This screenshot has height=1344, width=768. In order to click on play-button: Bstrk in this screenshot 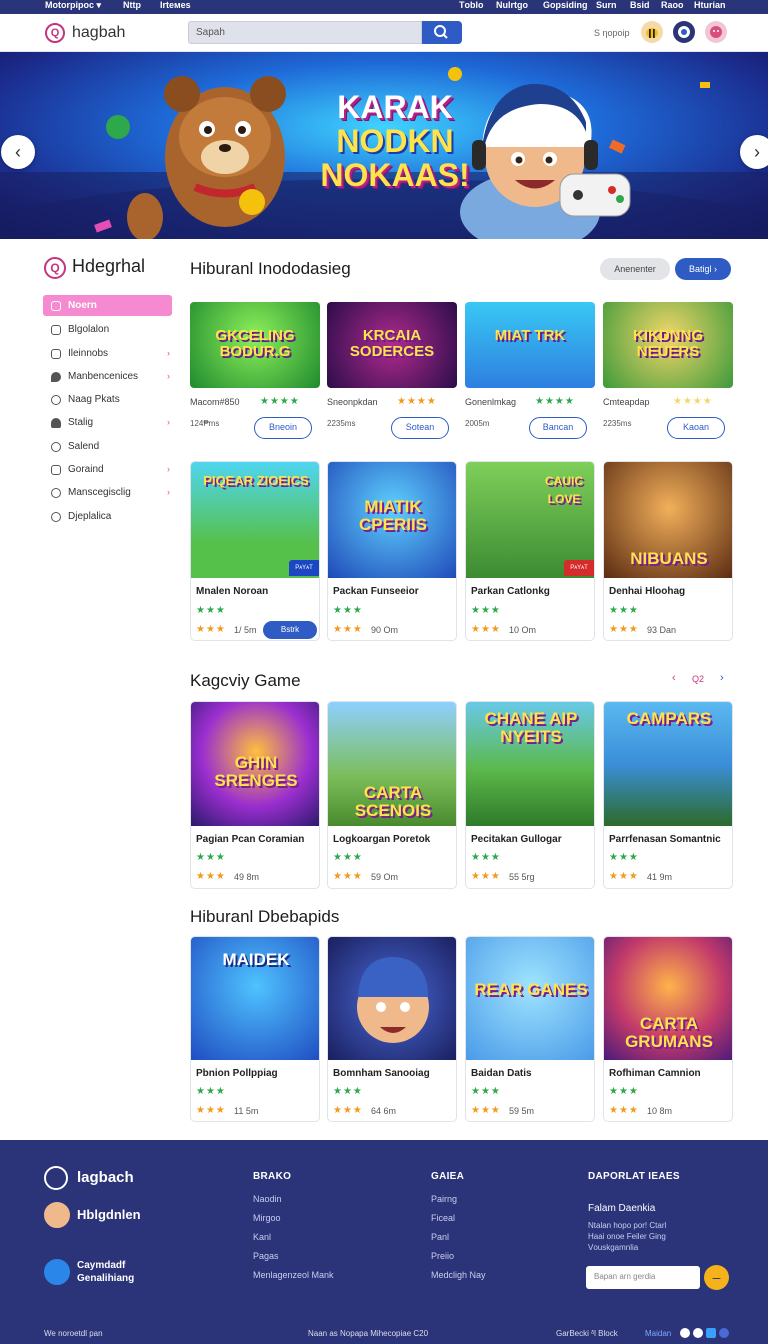, I will do `click(290, 630)`.